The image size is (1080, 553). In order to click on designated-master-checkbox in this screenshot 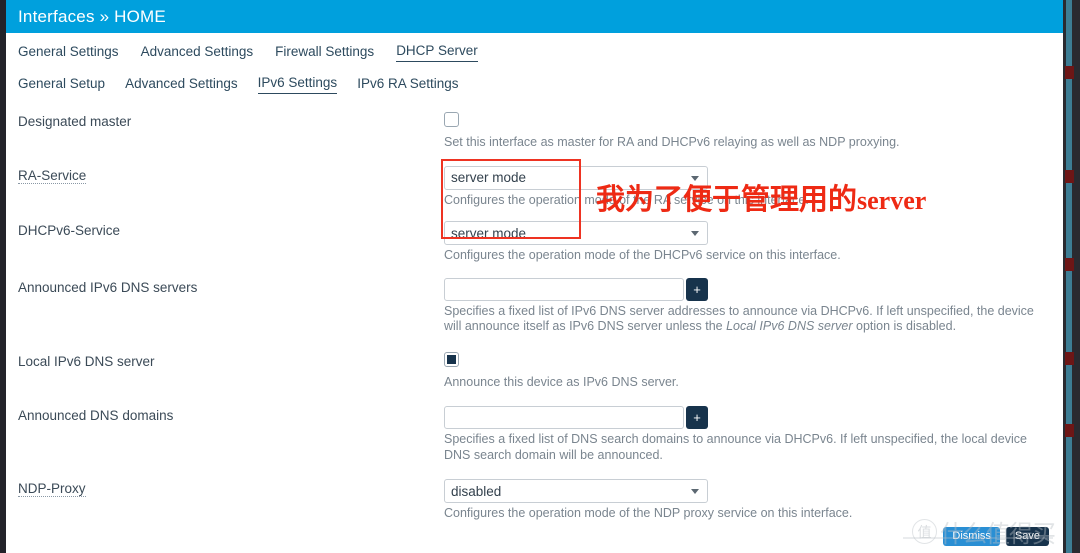, I will do `click(451, 119)`.